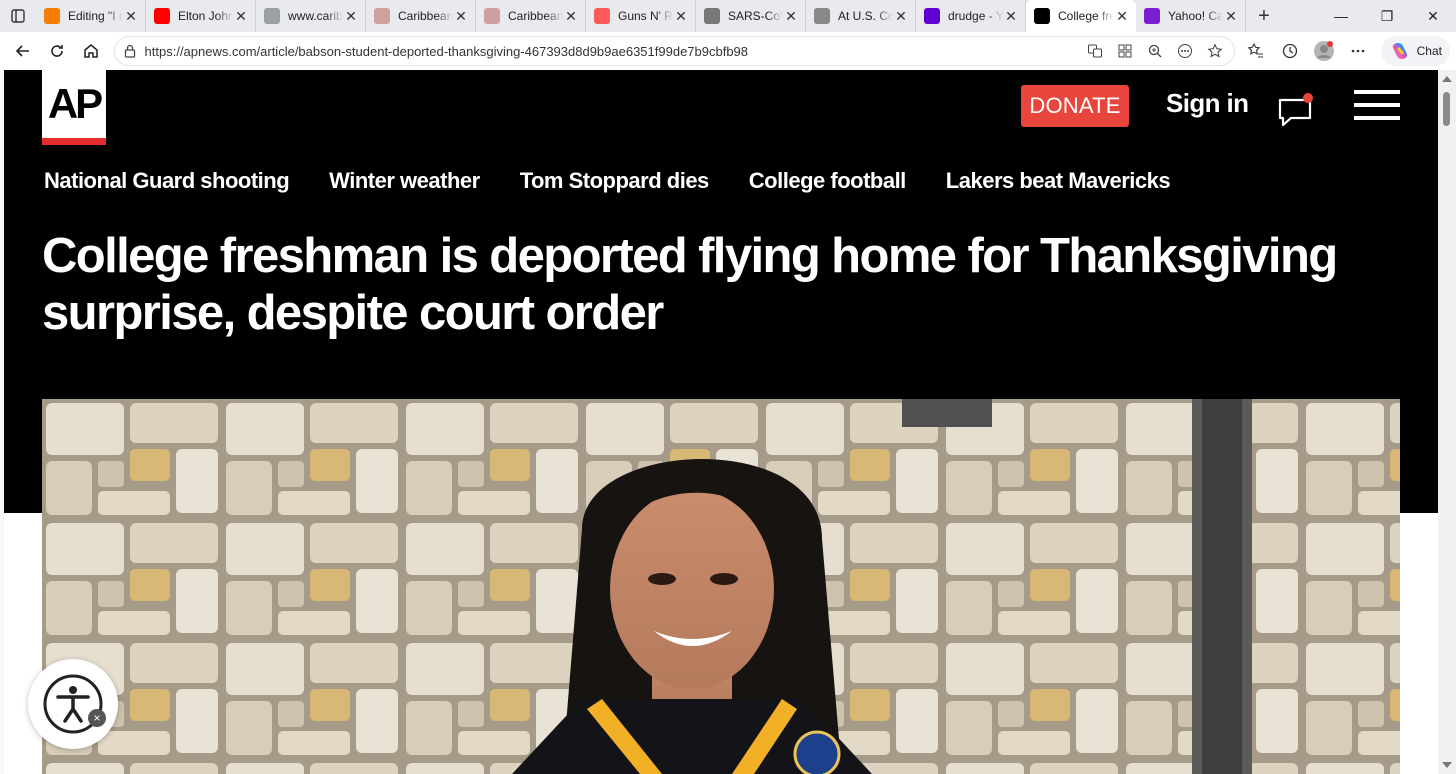  Describe the element at coordinates (822, 16) in the screenshot. I see `gp-icon` at that location.